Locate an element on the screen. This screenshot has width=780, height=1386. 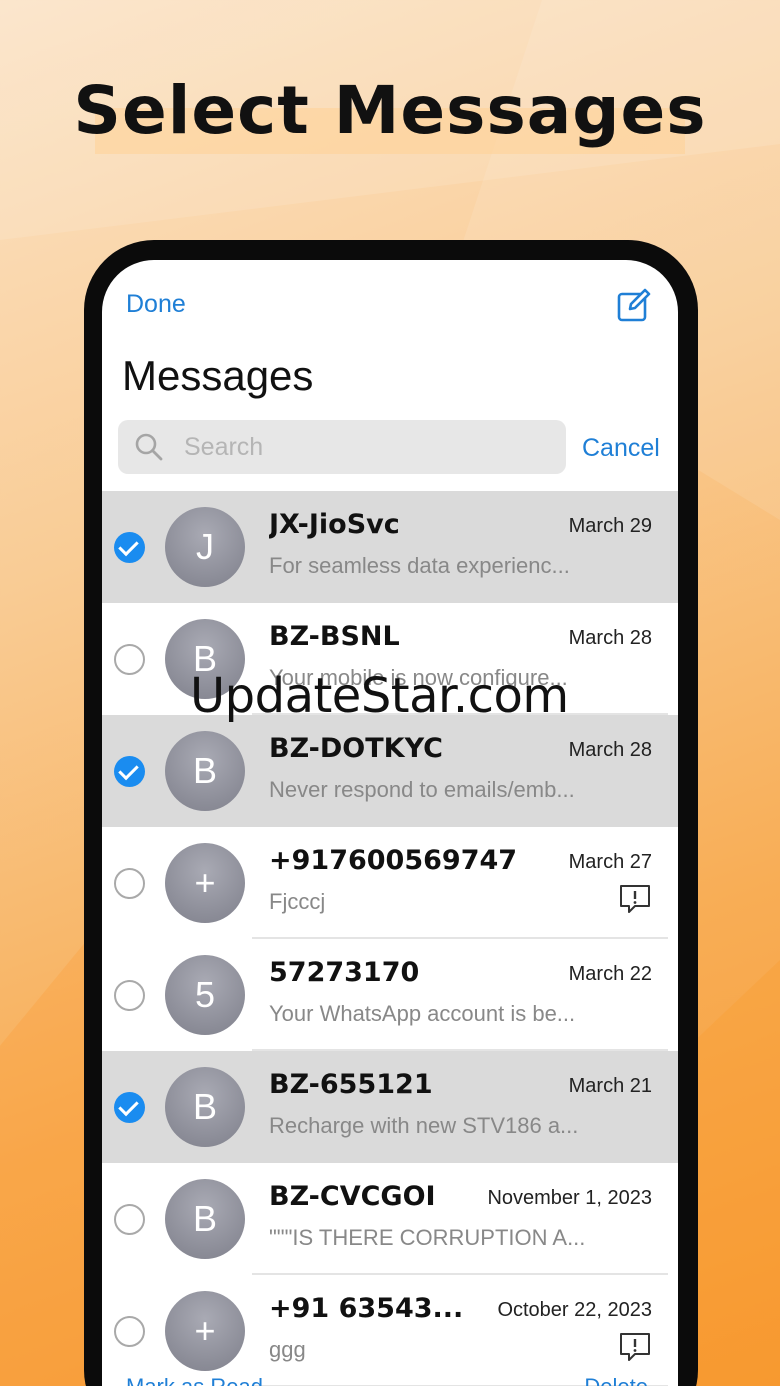
sender-name: +917600569747 is located at coordinates (393, 860).